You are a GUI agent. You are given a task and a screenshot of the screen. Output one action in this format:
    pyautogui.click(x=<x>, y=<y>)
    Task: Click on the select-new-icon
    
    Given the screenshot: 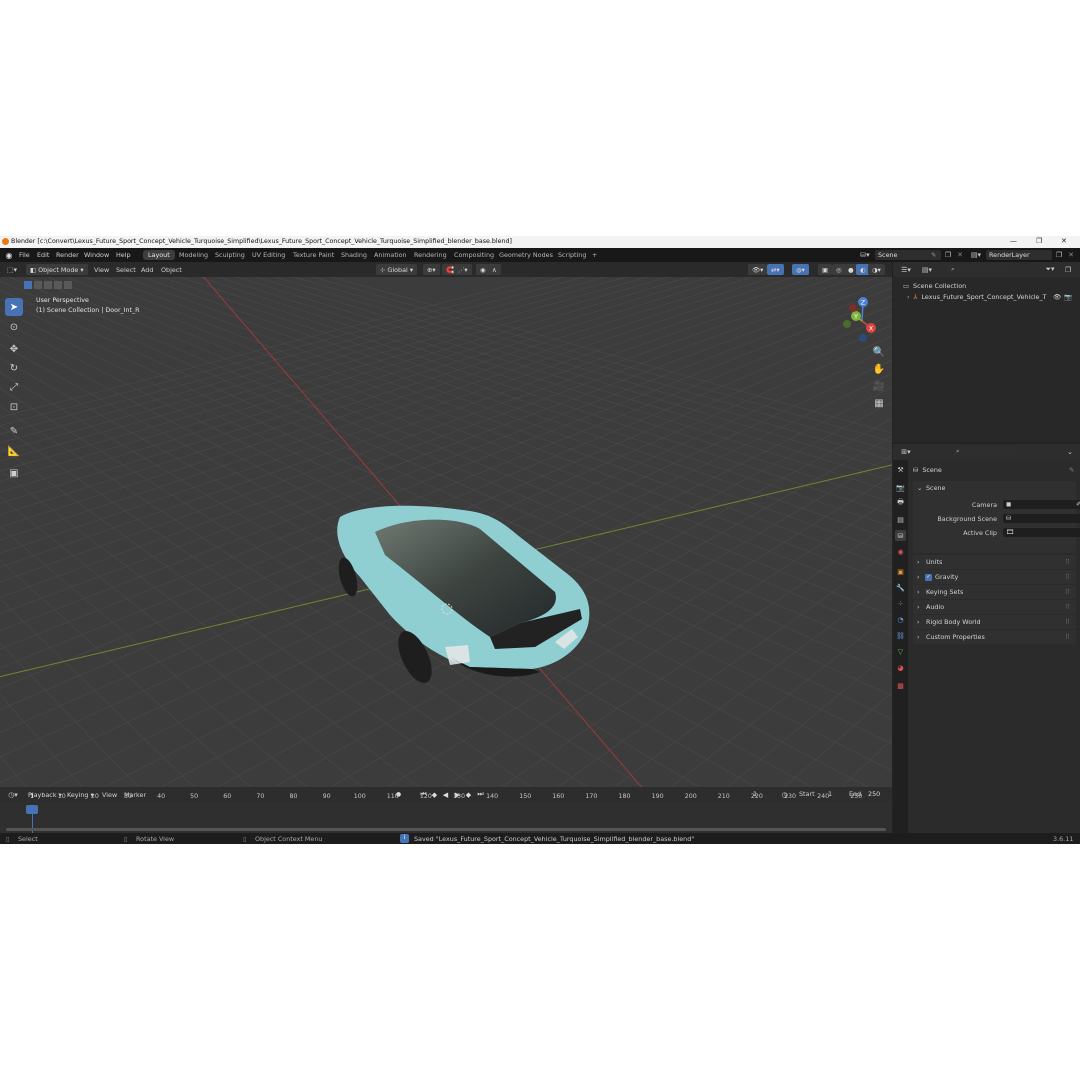 What is the action you would take?
    pyautogui.click(x=28, y=285)
    